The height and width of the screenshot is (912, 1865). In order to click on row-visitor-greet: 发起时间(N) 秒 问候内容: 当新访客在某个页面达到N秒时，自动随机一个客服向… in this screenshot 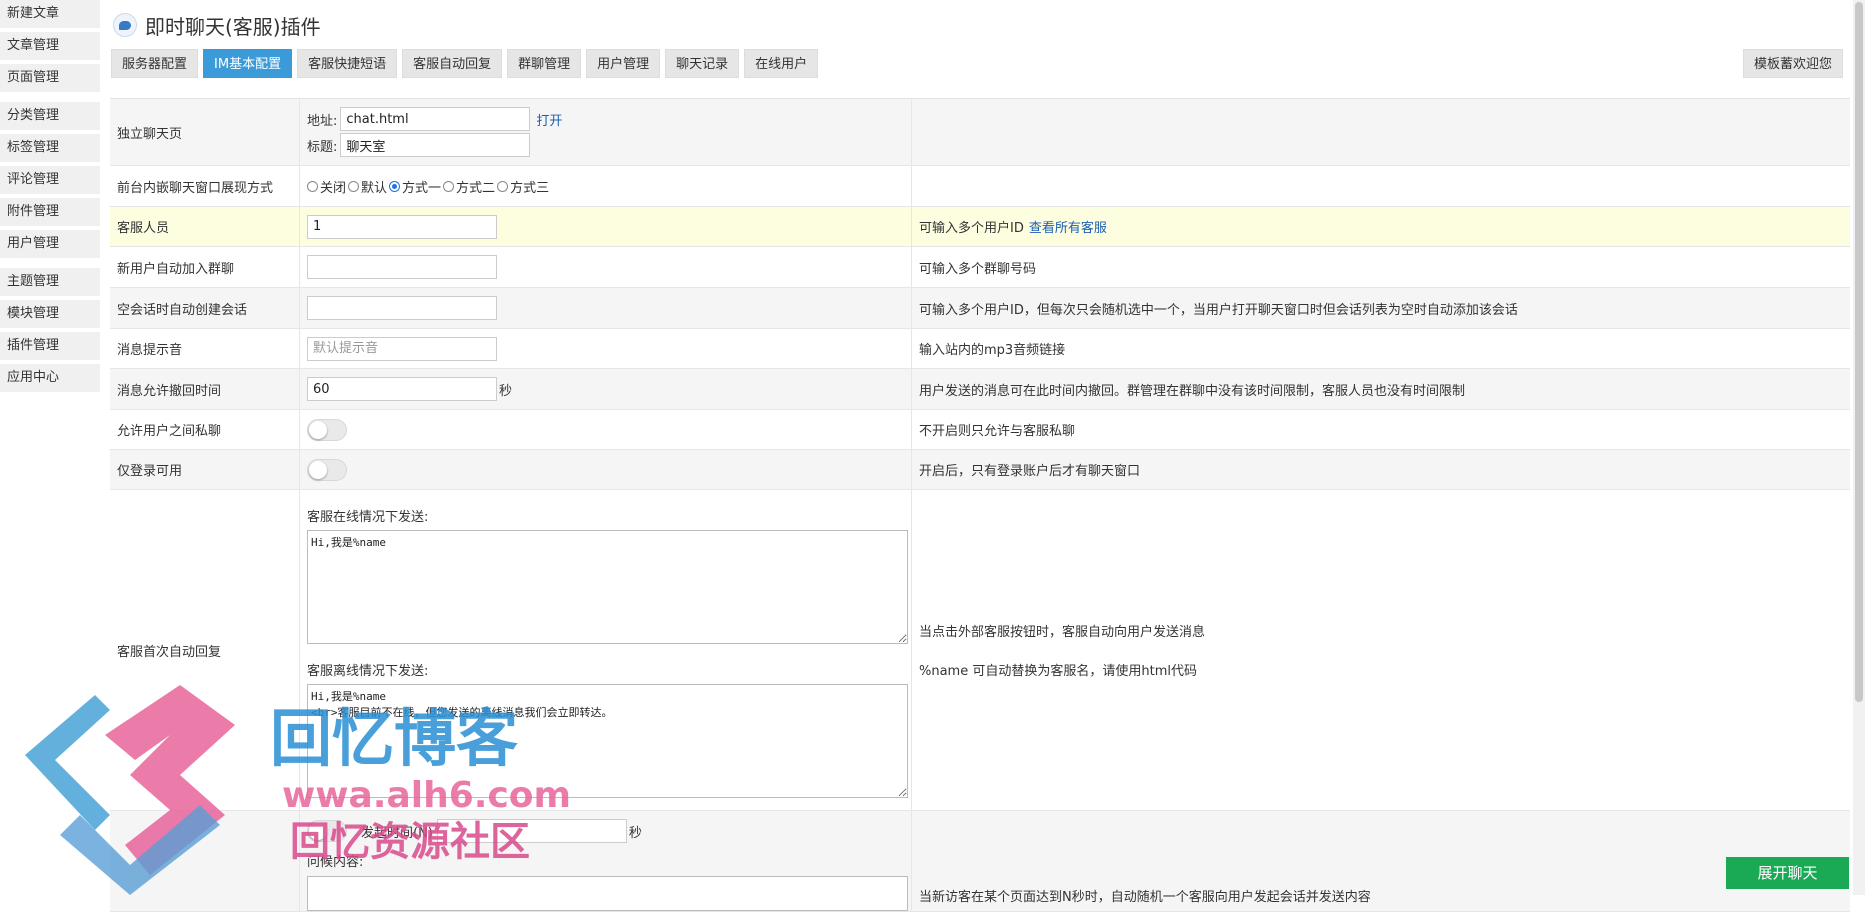, I will do `click(980, 861)`.